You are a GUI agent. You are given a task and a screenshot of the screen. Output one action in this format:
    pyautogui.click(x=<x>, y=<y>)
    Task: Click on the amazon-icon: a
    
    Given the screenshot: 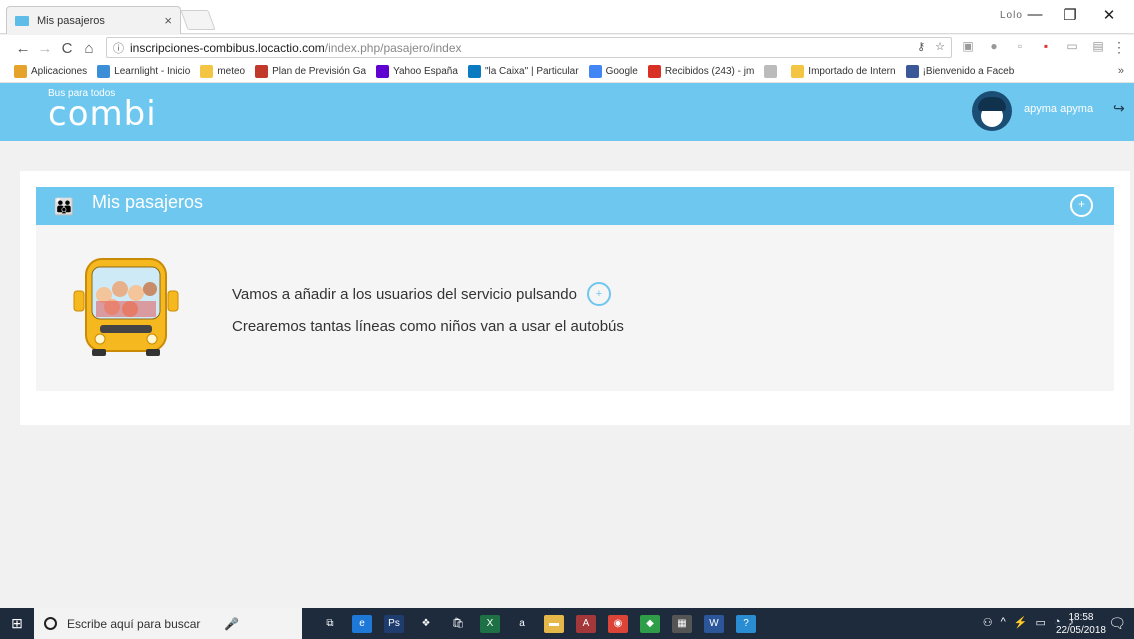 What is the action you would take?
    pyautogui.click(x=522, y=623)
    